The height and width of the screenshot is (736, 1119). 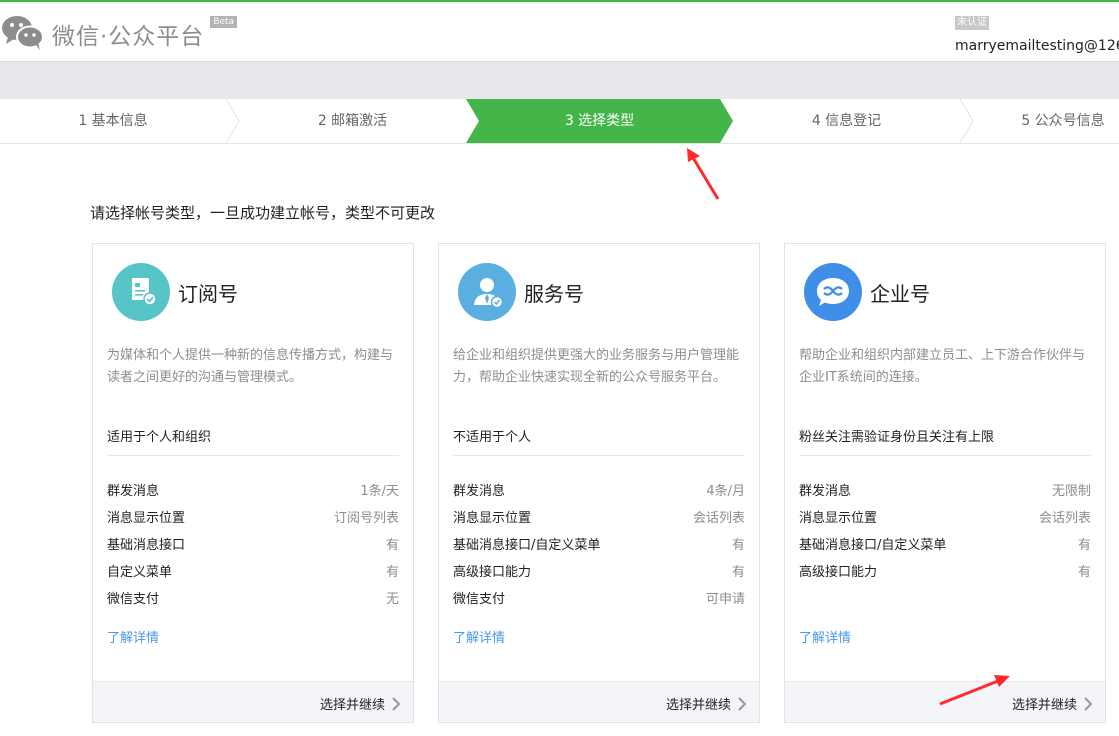 I want to click on feature-name: 基础消息接口, so click(x=146, y=545).